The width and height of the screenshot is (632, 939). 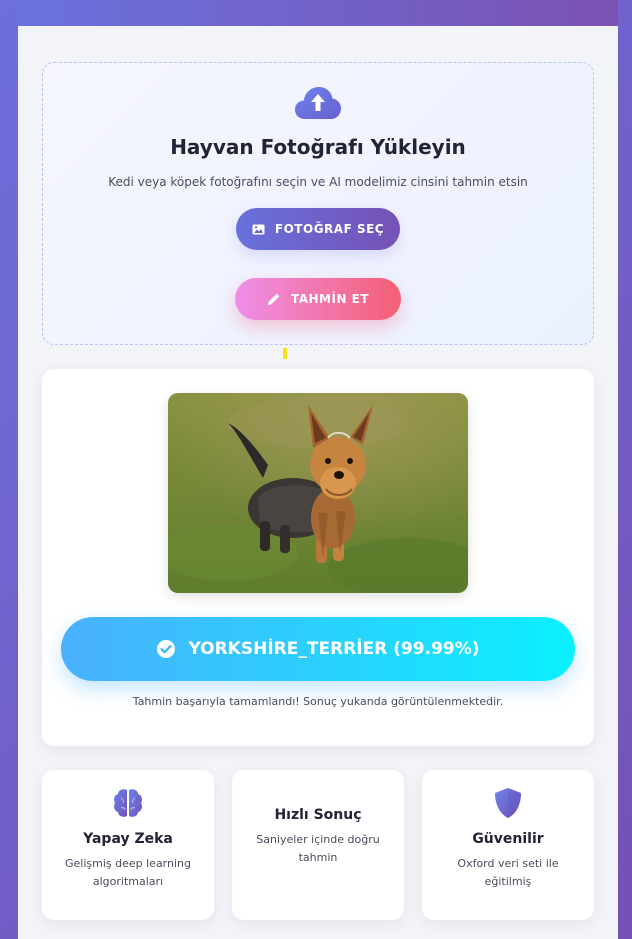 I want to click on feature-desc: Oxford veri seti ile eğitilmiş, so click(x=508, y=872).